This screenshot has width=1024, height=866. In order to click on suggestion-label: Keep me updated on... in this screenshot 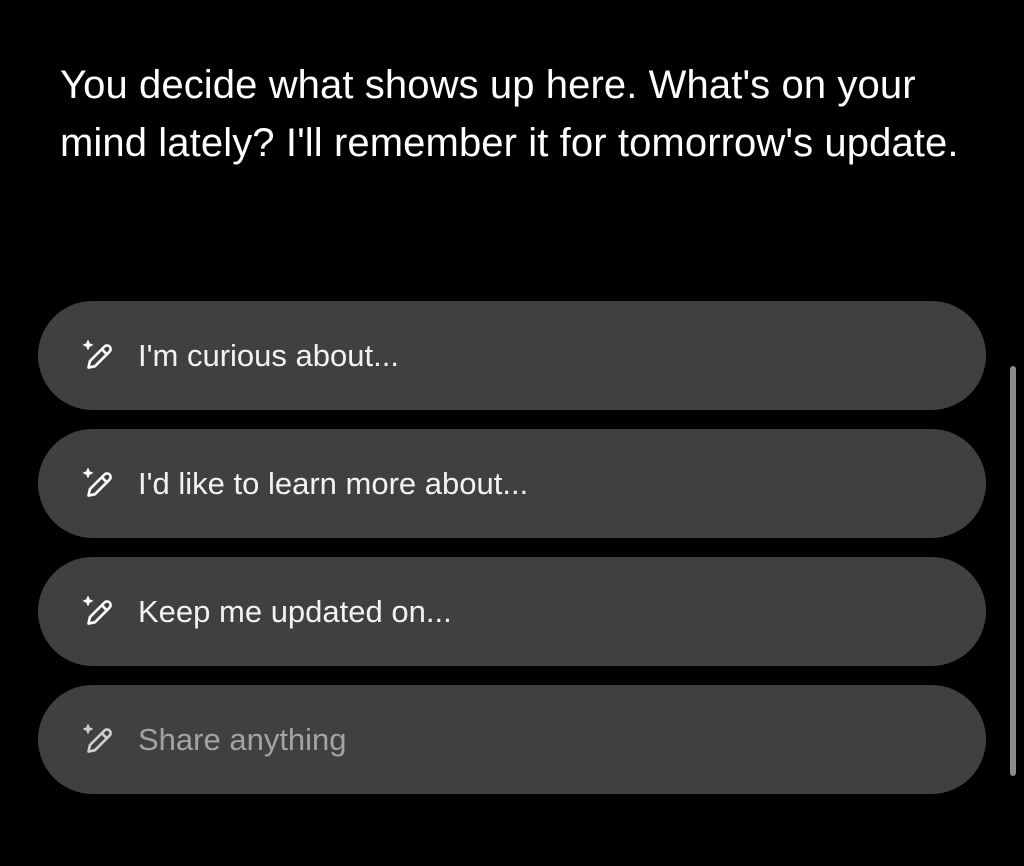, I will do `click(295, 611)`.